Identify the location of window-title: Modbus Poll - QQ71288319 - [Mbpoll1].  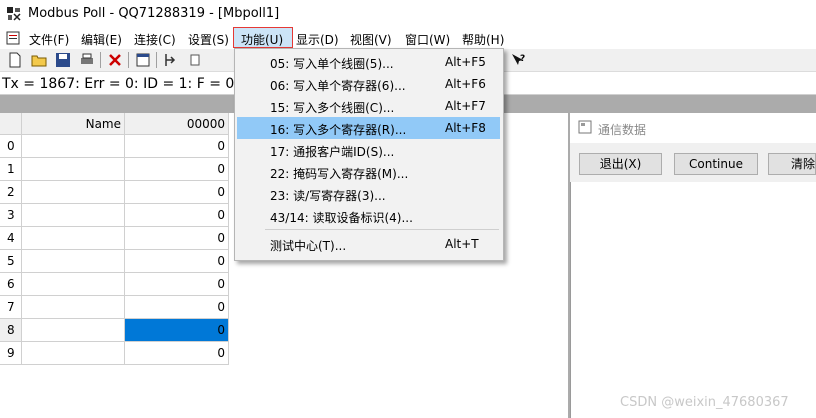
(154, 13).